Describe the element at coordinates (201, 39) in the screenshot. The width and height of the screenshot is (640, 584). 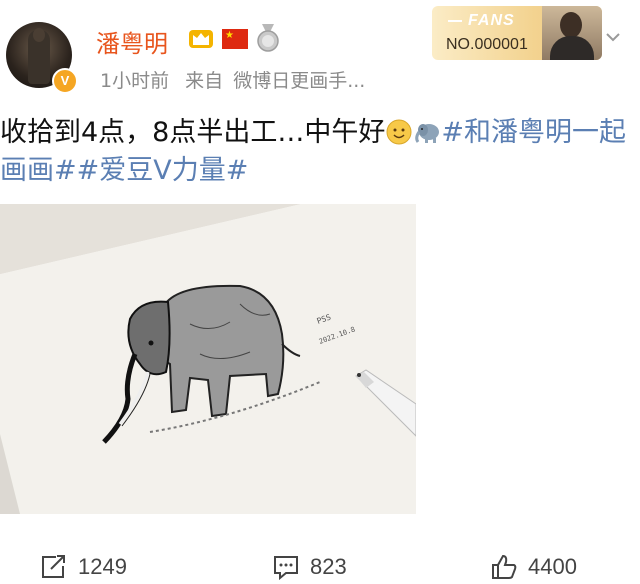
I see `crown-icon` at that location.